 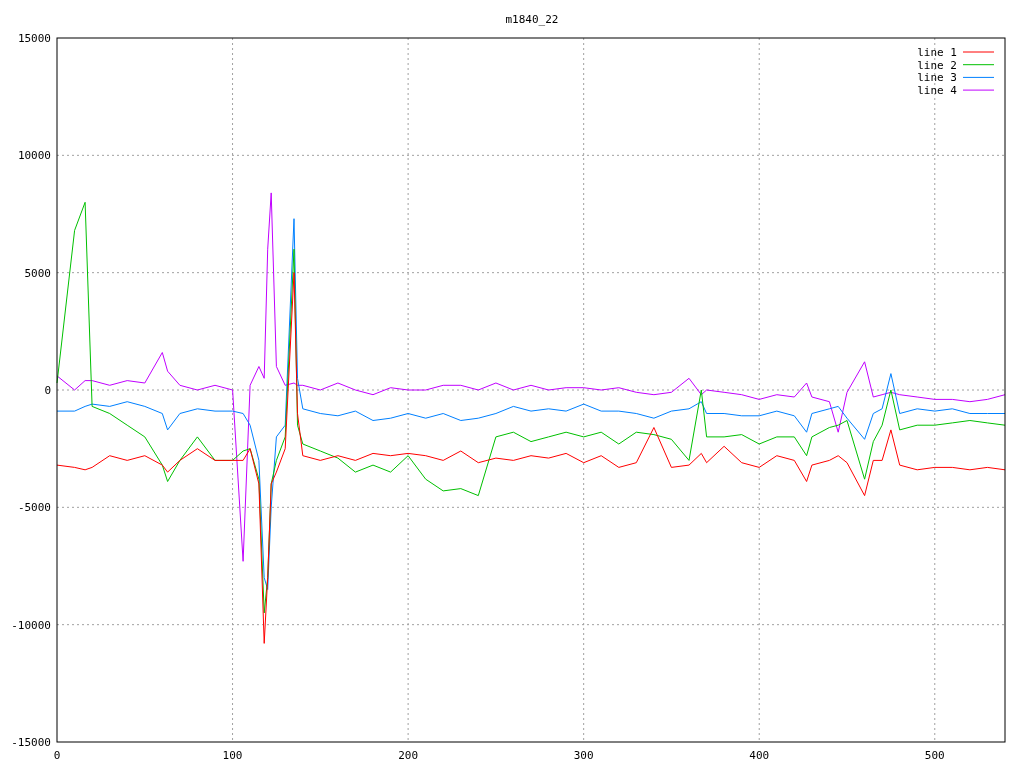 What do you see at coordinates (408, 755) in the screenshot?
I see `x-tick-label: 200` at bounding box center [408, 755].